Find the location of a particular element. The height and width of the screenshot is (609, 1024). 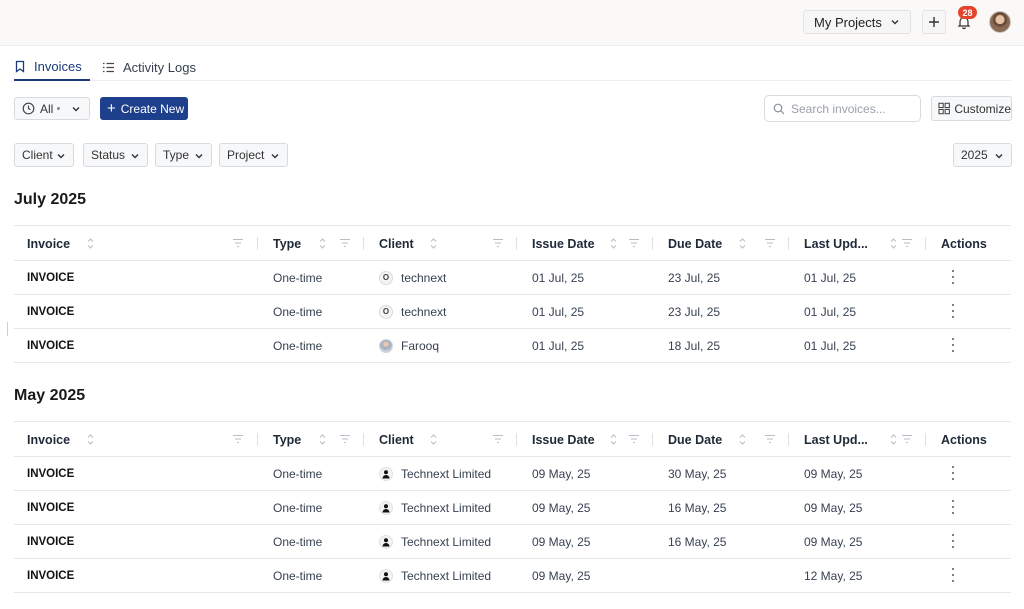

tab-activity-logs: Activity Logs is located at coordinates (149, 67).